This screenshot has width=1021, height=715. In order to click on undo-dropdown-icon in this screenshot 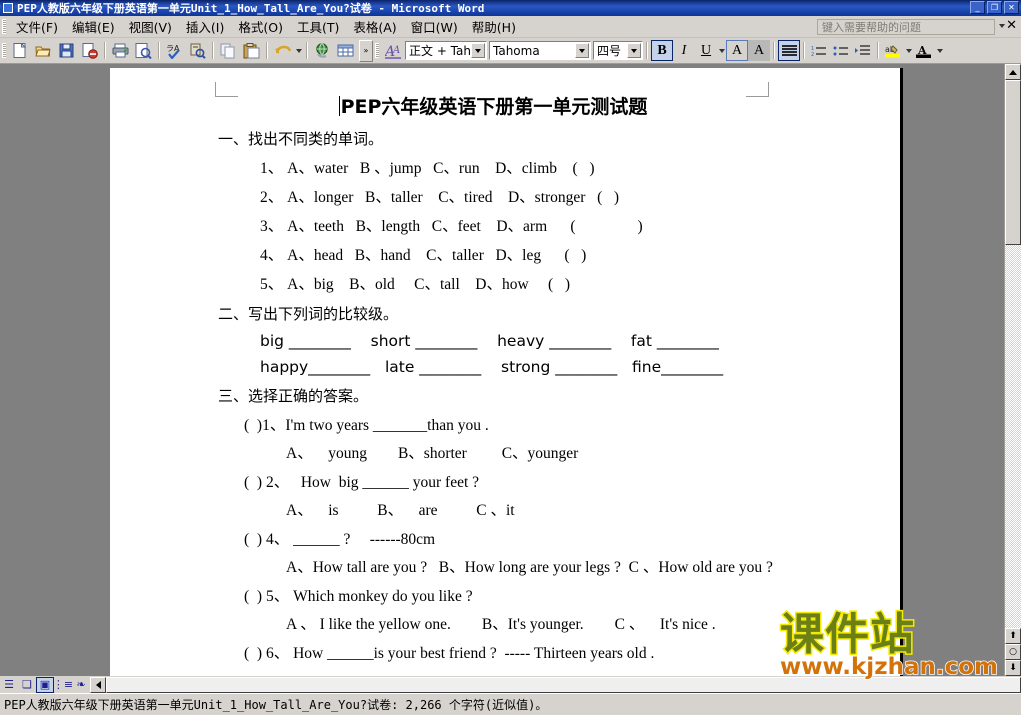, I will do `click(298, 50)`.